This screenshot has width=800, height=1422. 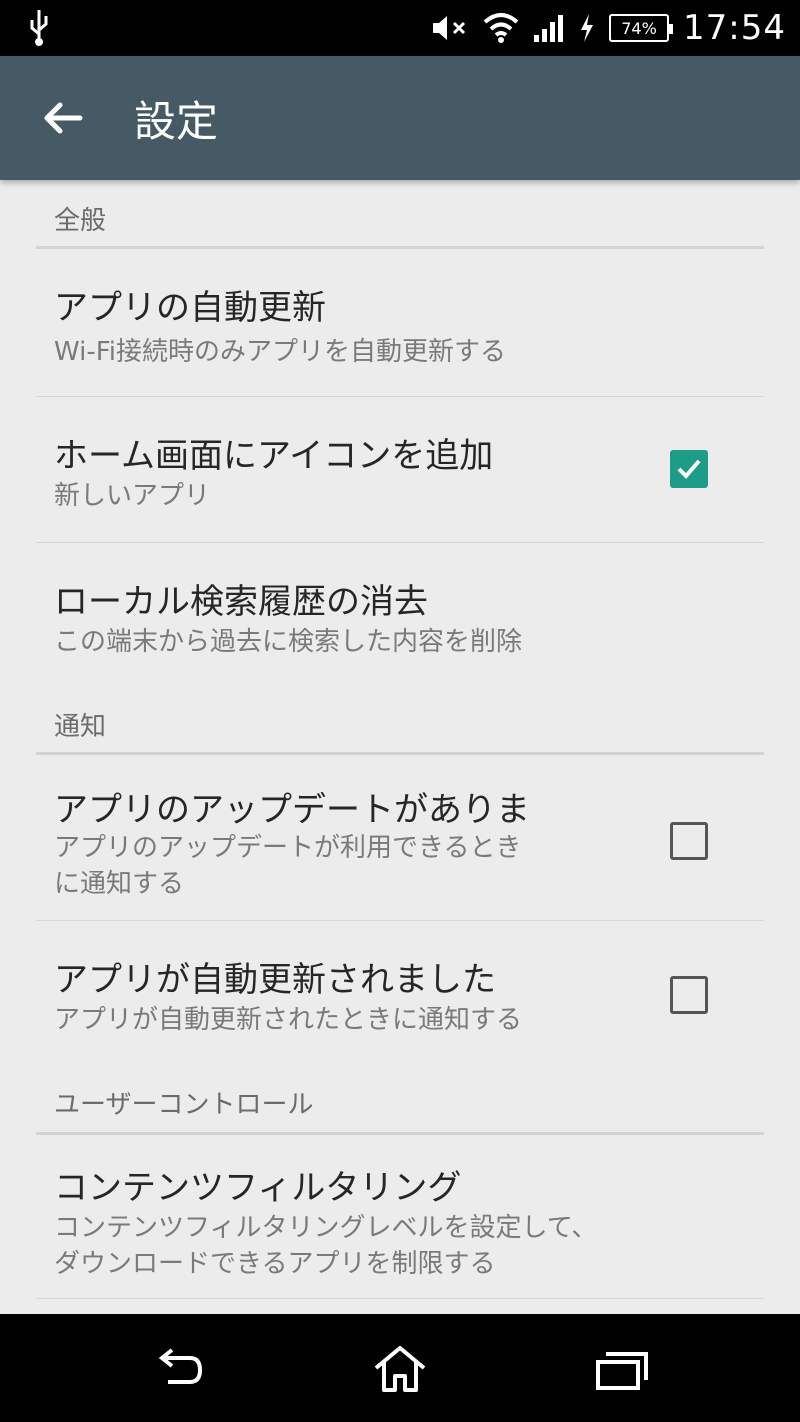 What do you see at coordinates (288, 1020) in the screenshot?
I see `setting-subtitle: アプリが自動更新されたときに通知する` at bounding box center [288, 1020].